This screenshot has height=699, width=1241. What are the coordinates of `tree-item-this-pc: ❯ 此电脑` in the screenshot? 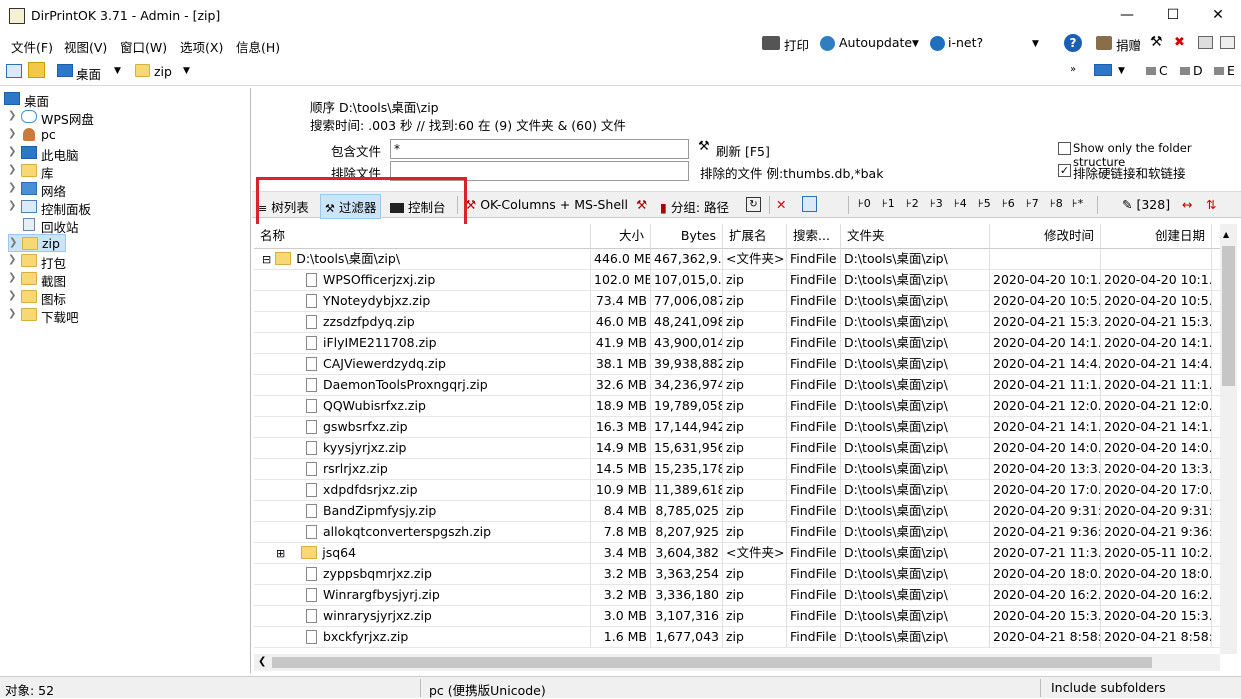 It's located at (123, 153).